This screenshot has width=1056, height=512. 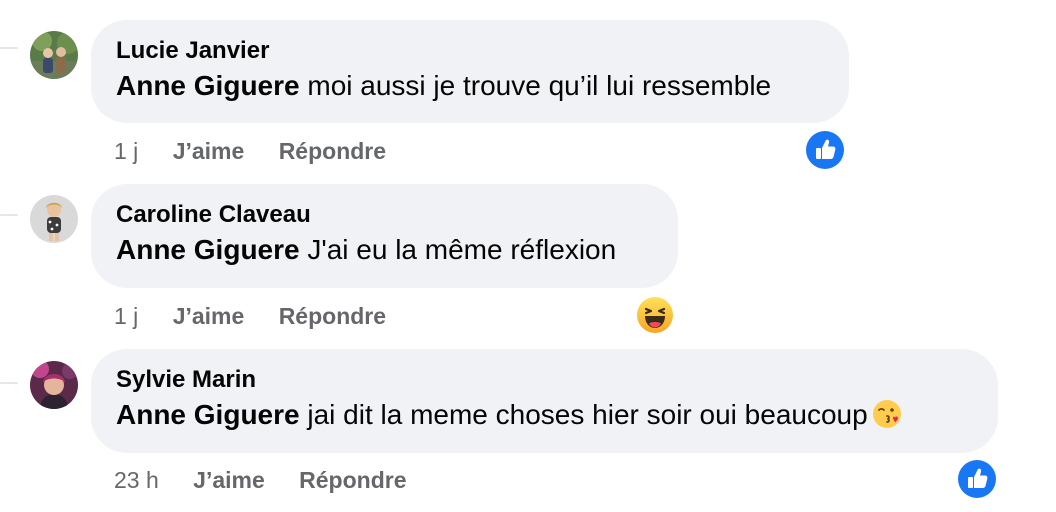 What do you see at coordinates (458, 249) in the screenshot?
I see `comment-body: J'ai eu la même réflexion` at bounding box center [458, 249].